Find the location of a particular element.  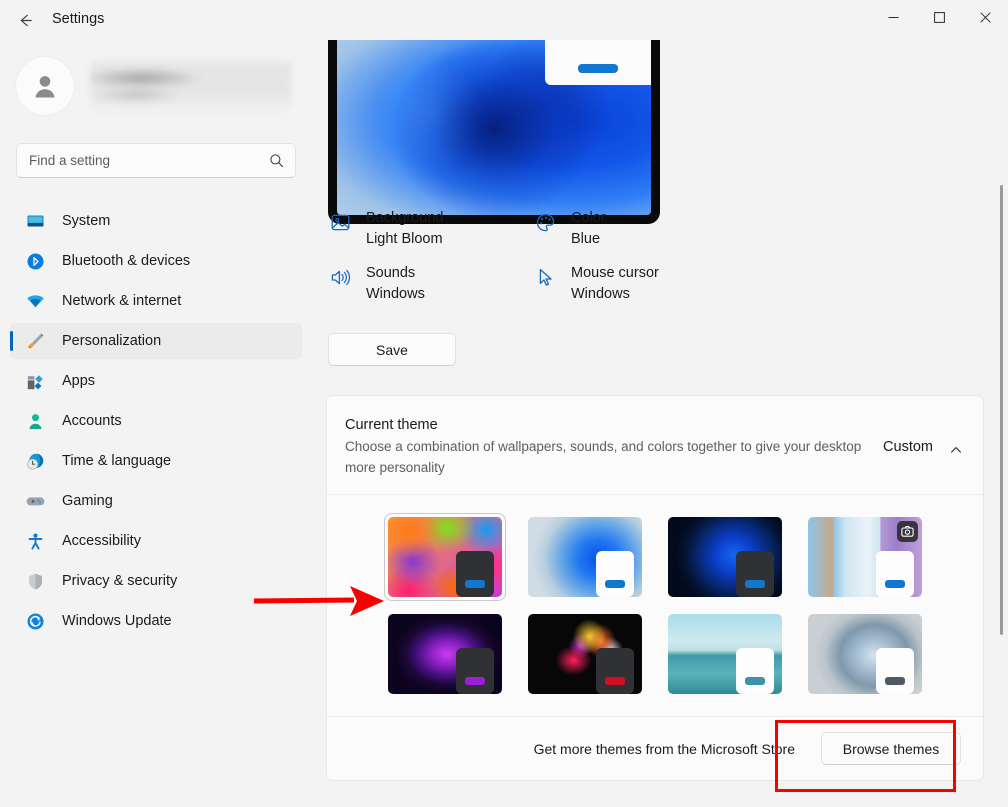

attribute-background: Background Light Bloom is located at coordinates (430, 229).